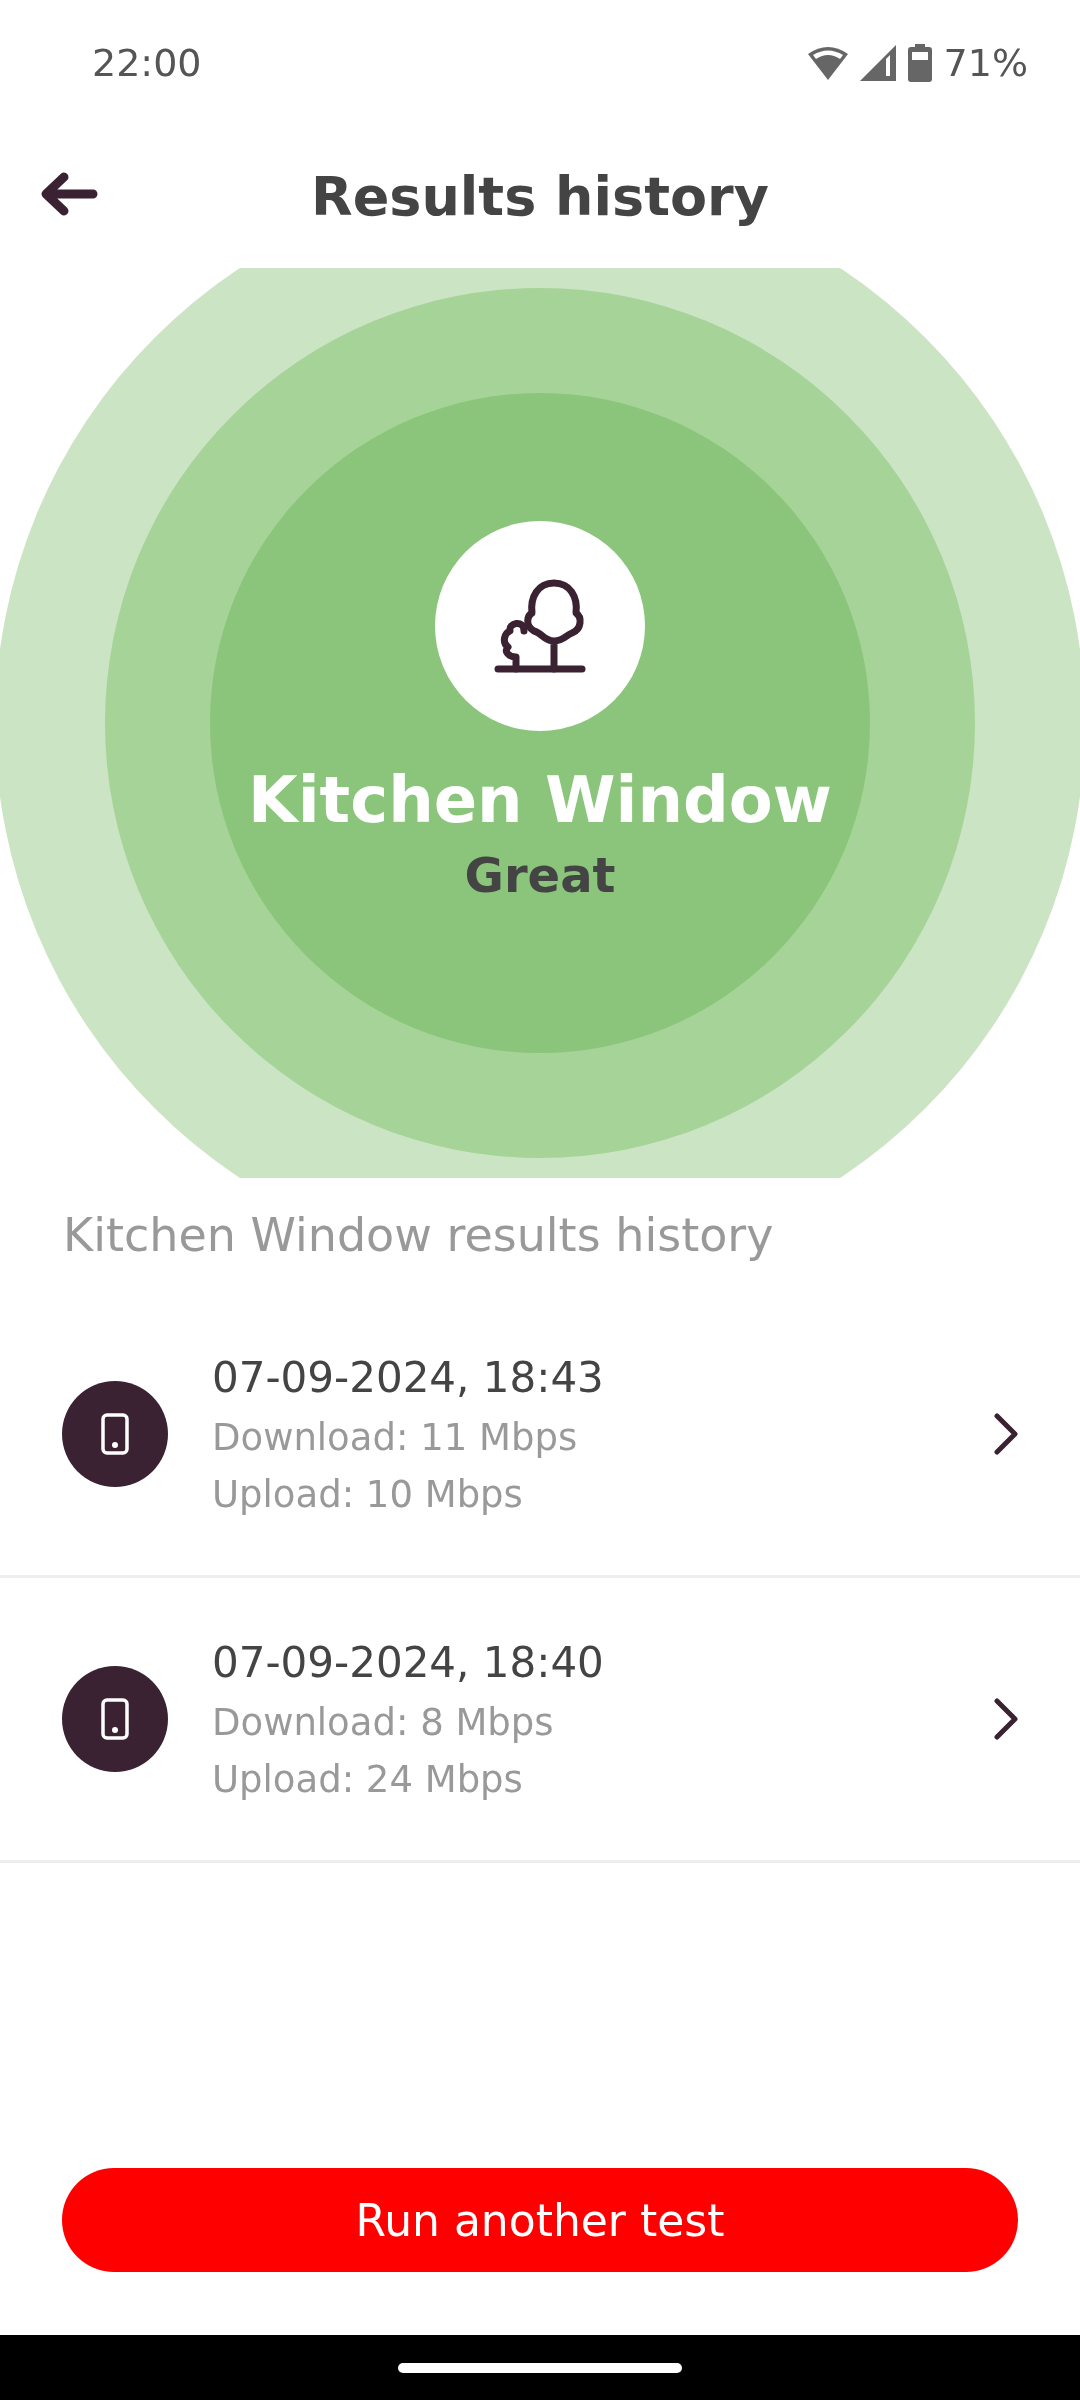 The height and width of the screenshot is (2400, 1080). Describe the element at coordinates (540, 2220) in the screenshot. I see `run-test-button: Run another test` at that location.